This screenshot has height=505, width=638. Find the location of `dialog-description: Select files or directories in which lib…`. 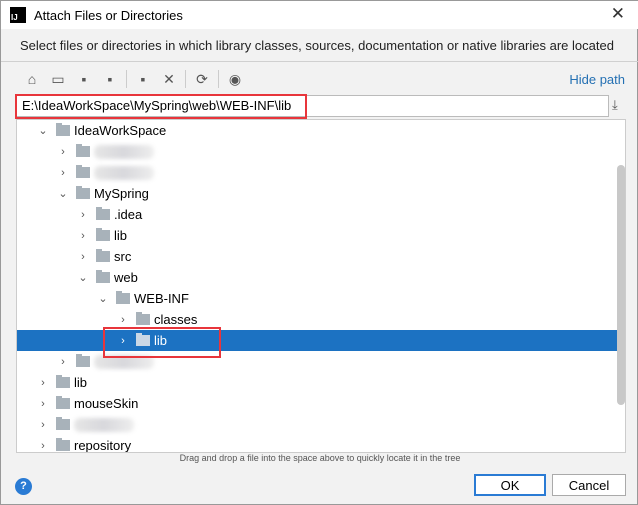

dialog-description: Select files or directories in which lib… is located at coordinates (317, 45).